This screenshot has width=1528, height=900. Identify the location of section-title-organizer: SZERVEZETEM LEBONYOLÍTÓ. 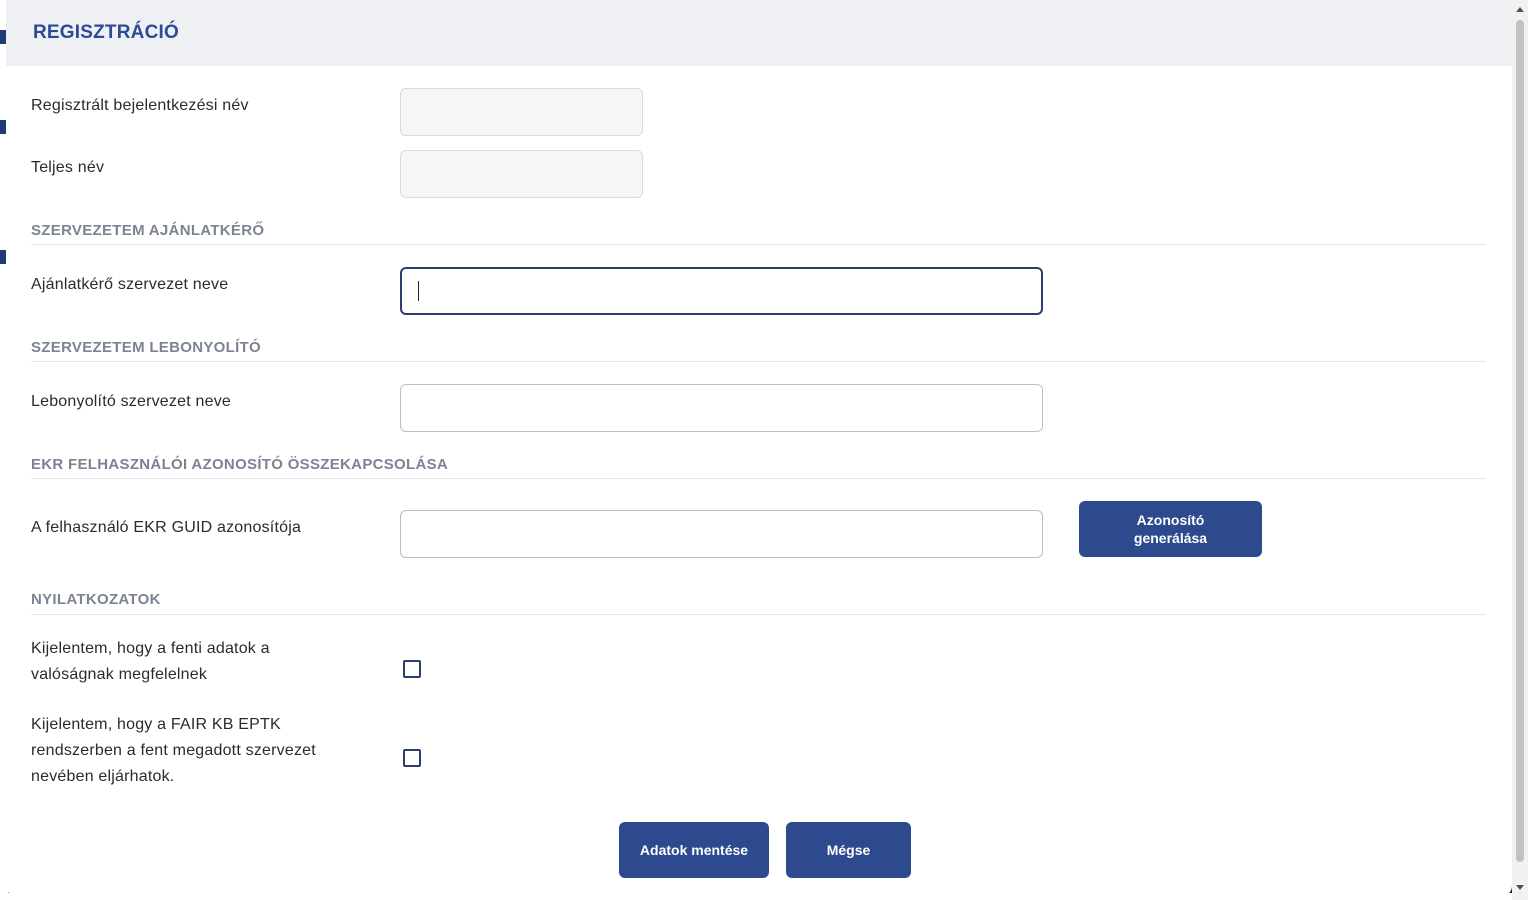
(146, 347).